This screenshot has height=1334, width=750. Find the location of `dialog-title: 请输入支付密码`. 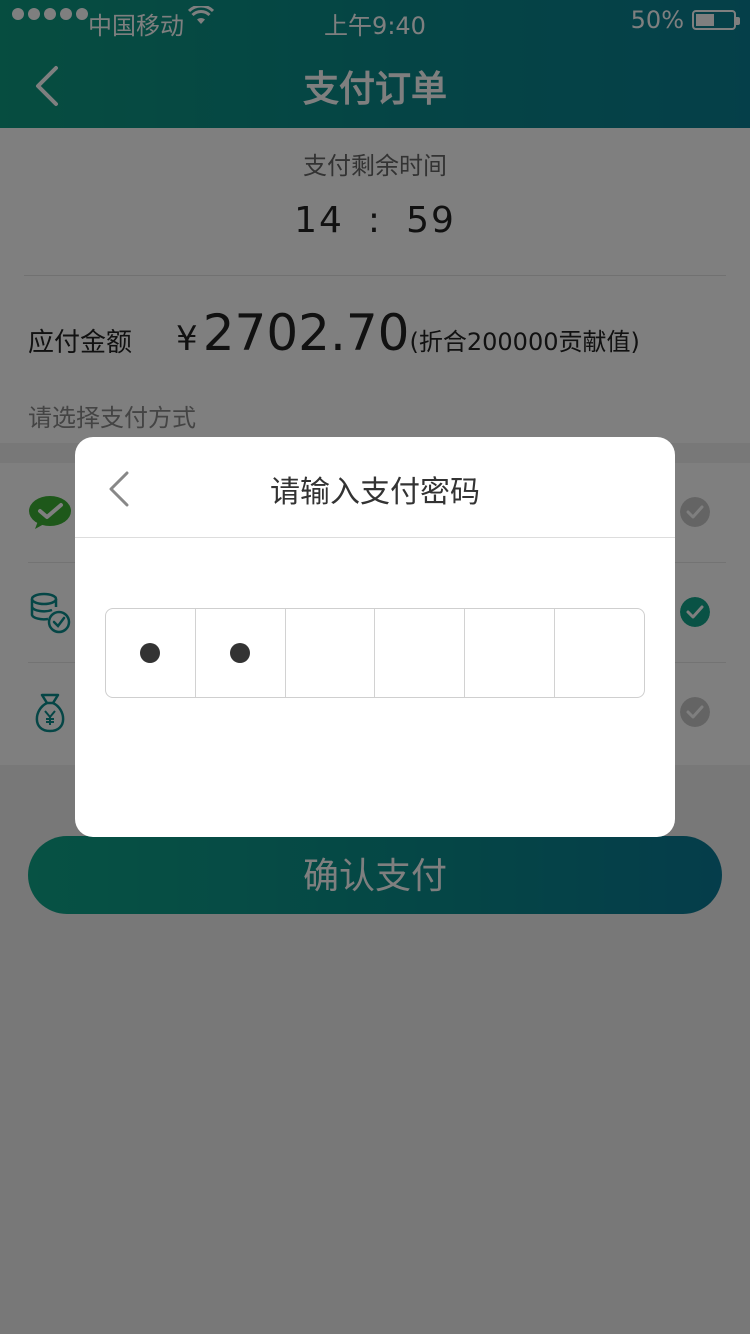

dialog-title: 请输入支付密码 is located at coordinates (375, 492).